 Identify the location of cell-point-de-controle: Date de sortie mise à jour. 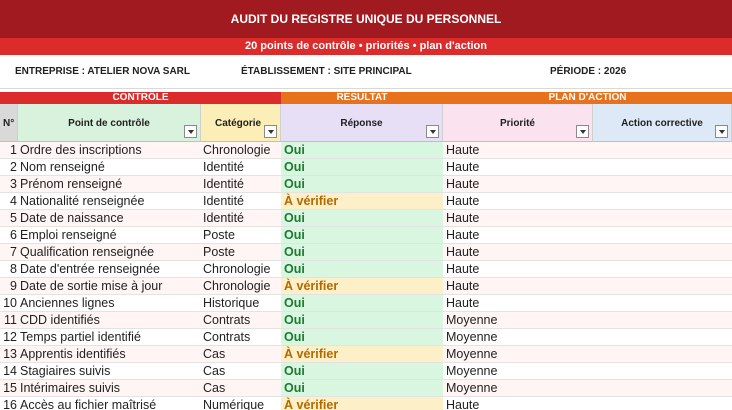
(109, 286).